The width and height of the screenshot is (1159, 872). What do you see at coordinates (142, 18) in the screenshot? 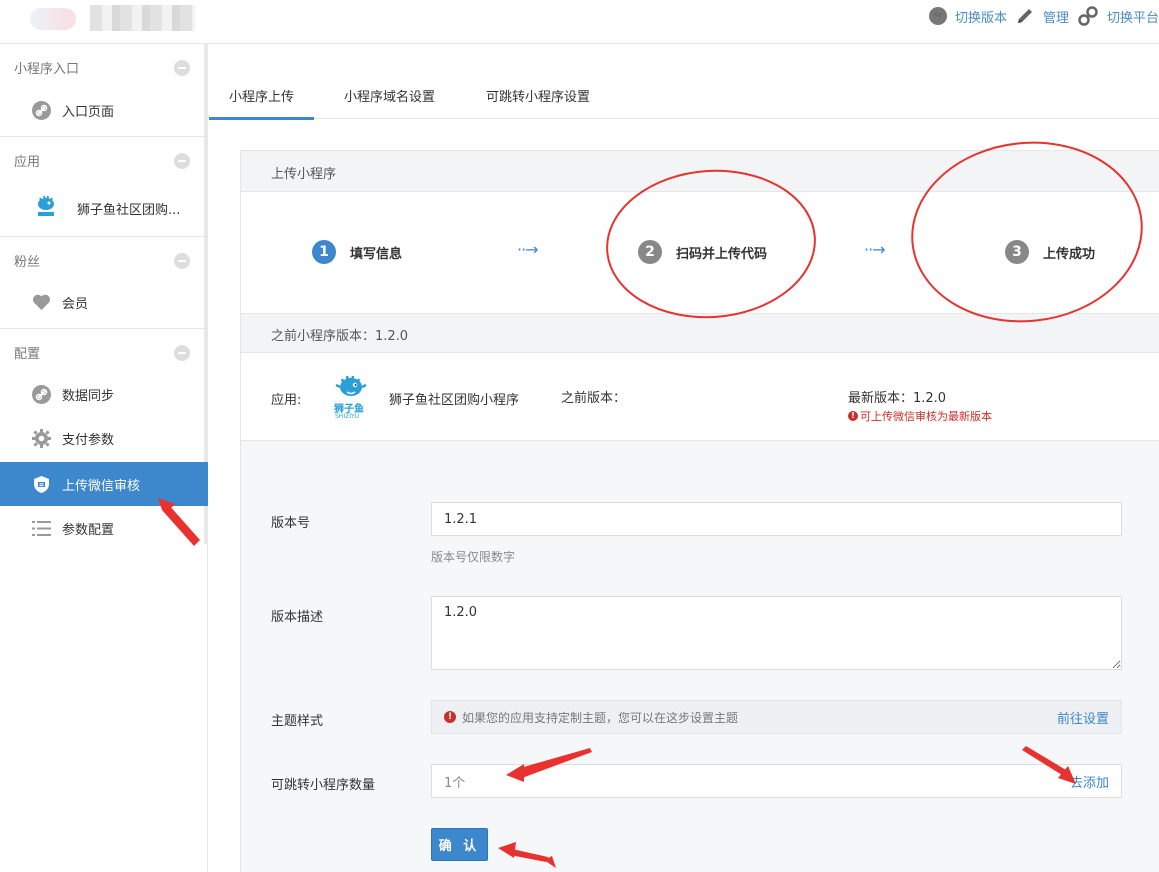
I see `blurred-account-name` at bounding box center [142, 18].